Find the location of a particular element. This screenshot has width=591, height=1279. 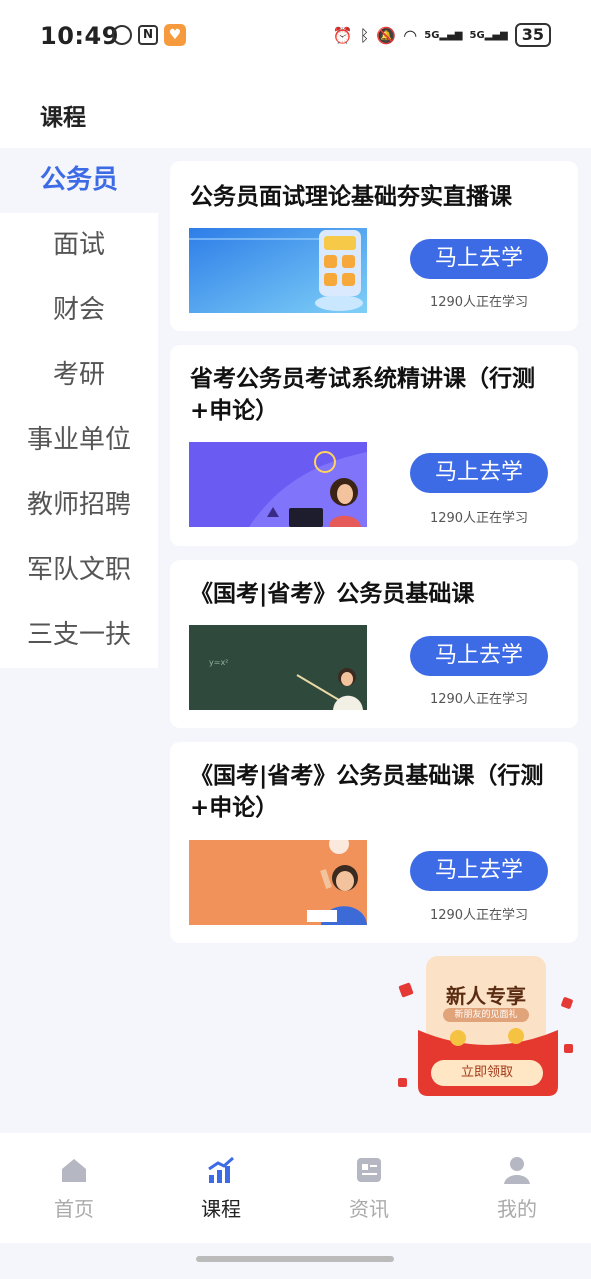

status-time: 10:49 is located at coordinates (79, 36).